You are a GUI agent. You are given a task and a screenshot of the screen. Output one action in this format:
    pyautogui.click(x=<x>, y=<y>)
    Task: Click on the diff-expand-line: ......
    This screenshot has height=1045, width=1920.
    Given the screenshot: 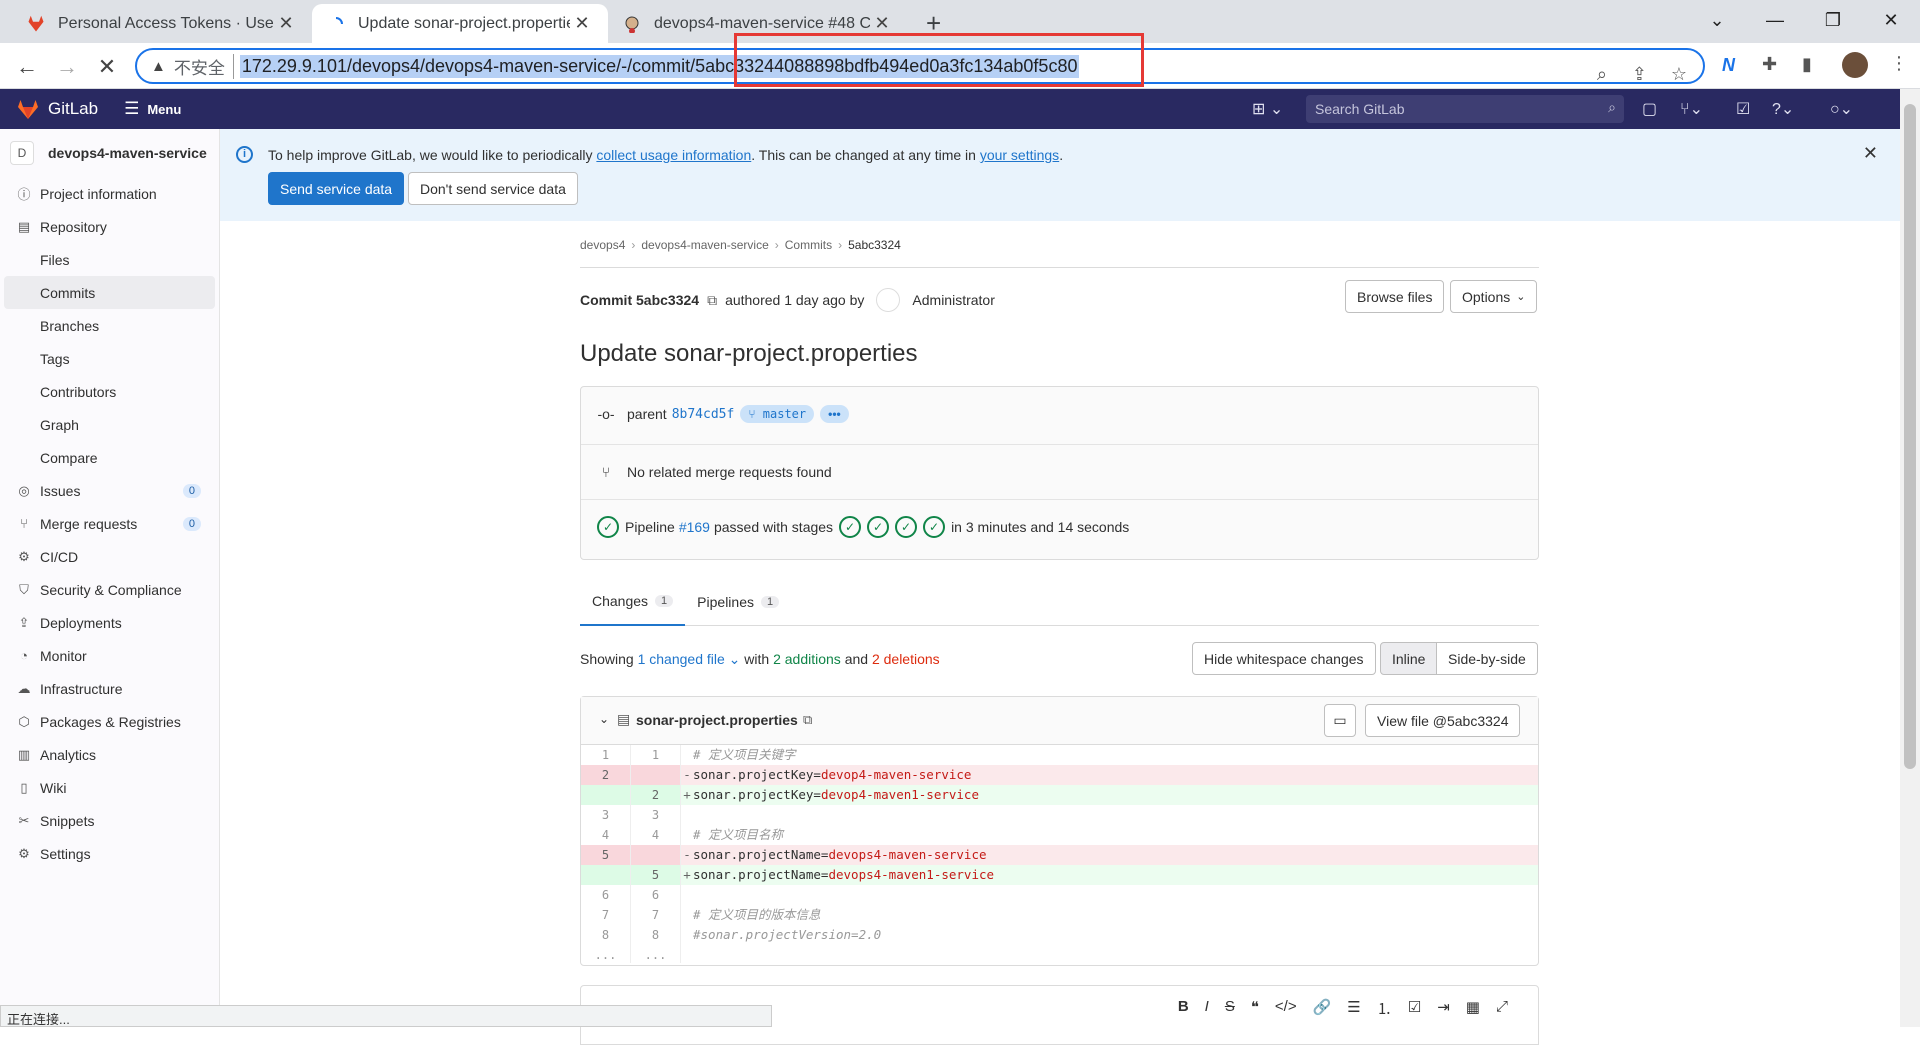 What is the action you would take?
    pyautogui.click(x=1059, y=954)
    